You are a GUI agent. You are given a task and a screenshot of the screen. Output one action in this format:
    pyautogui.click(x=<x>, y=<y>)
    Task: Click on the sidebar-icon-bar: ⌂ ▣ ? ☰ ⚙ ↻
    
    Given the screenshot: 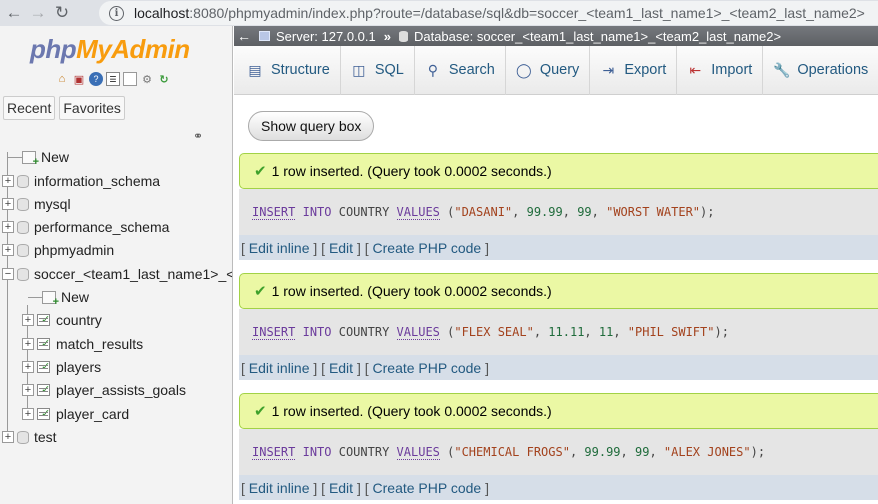 What is the action you would take?
    pyautogui.click(x=113, y=79)
    